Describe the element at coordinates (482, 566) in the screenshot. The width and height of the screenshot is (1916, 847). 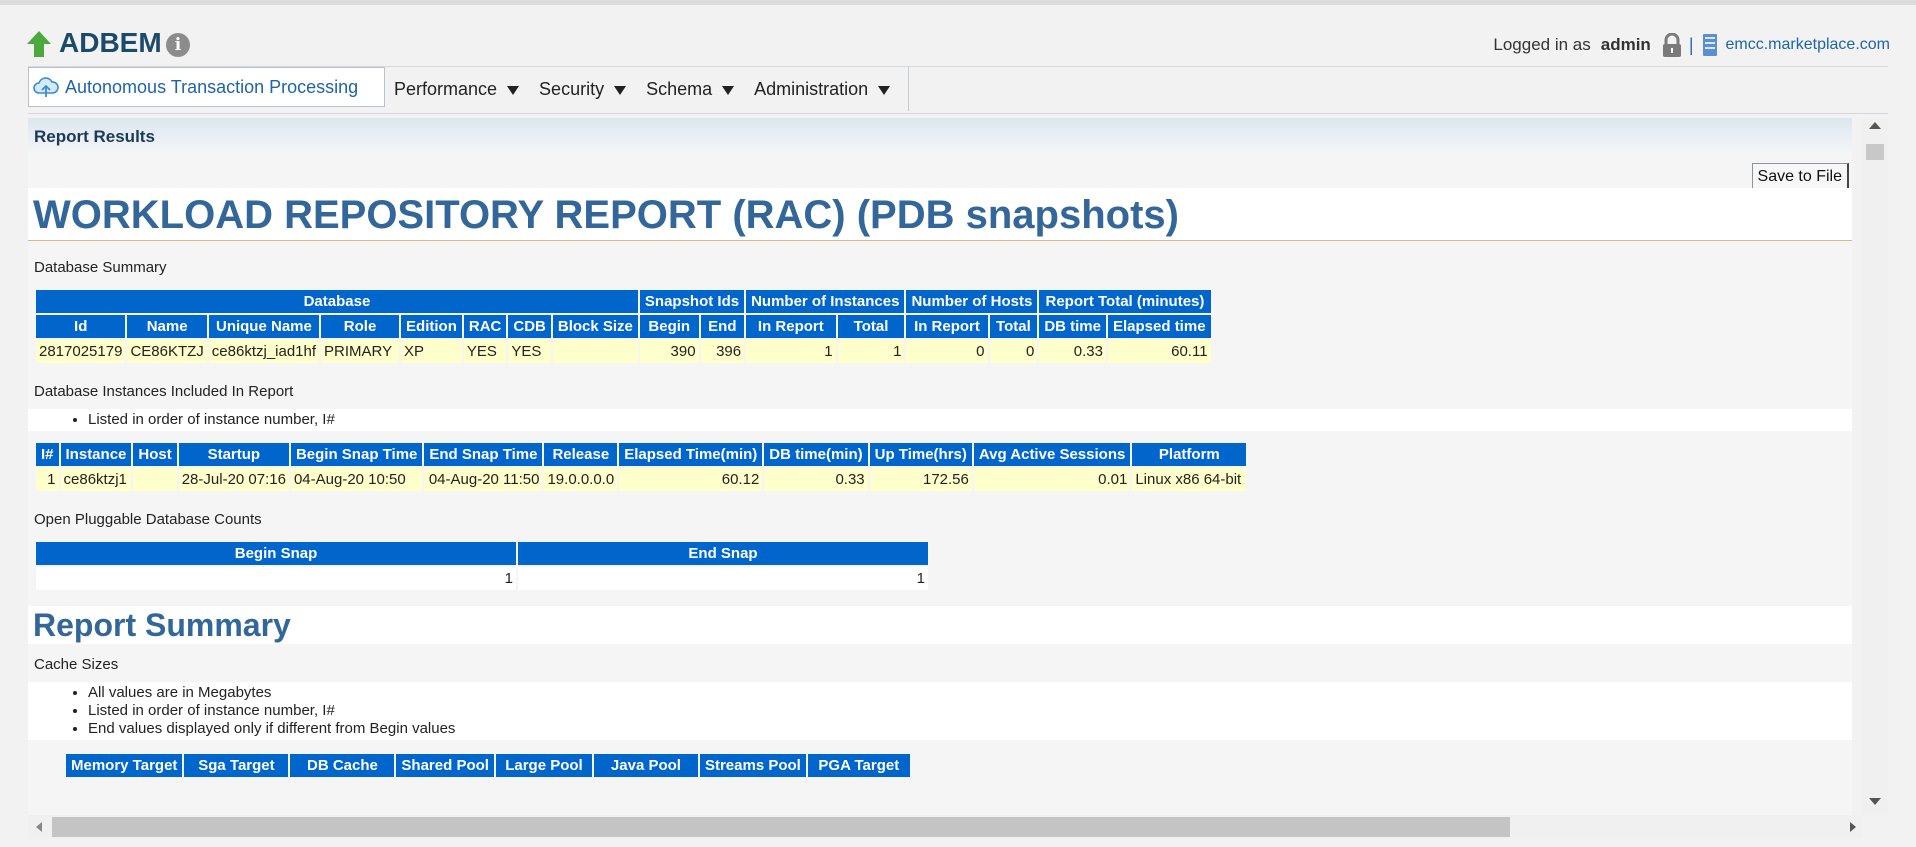
I see `pdb-counts-table: Begin Snap End Snap 1 1` at that location.